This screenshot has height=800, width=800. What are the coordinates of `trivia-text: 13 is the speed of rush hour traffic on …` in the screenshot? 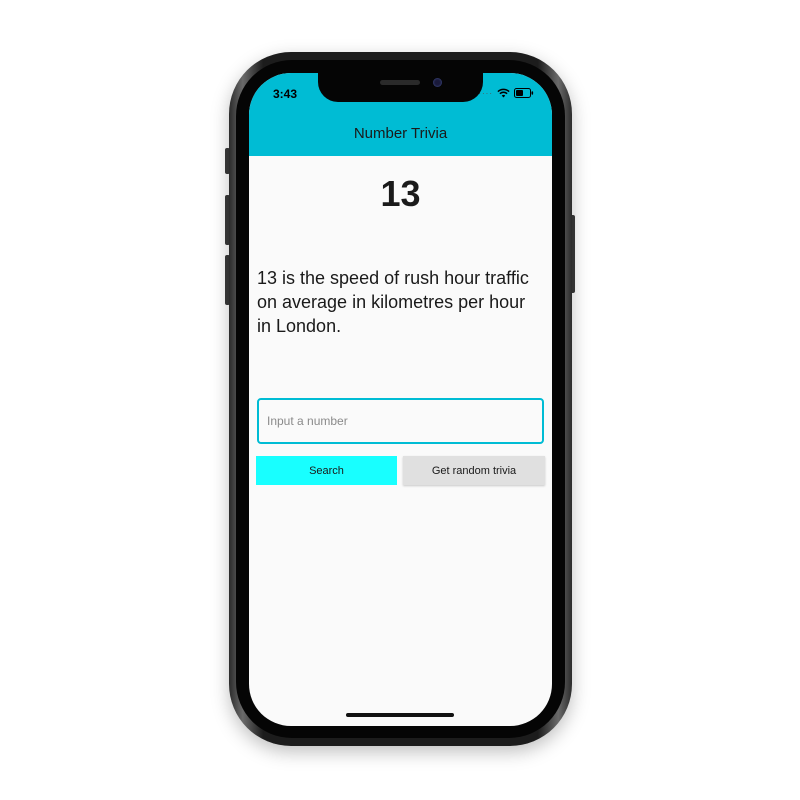 It's located at (393, 302).